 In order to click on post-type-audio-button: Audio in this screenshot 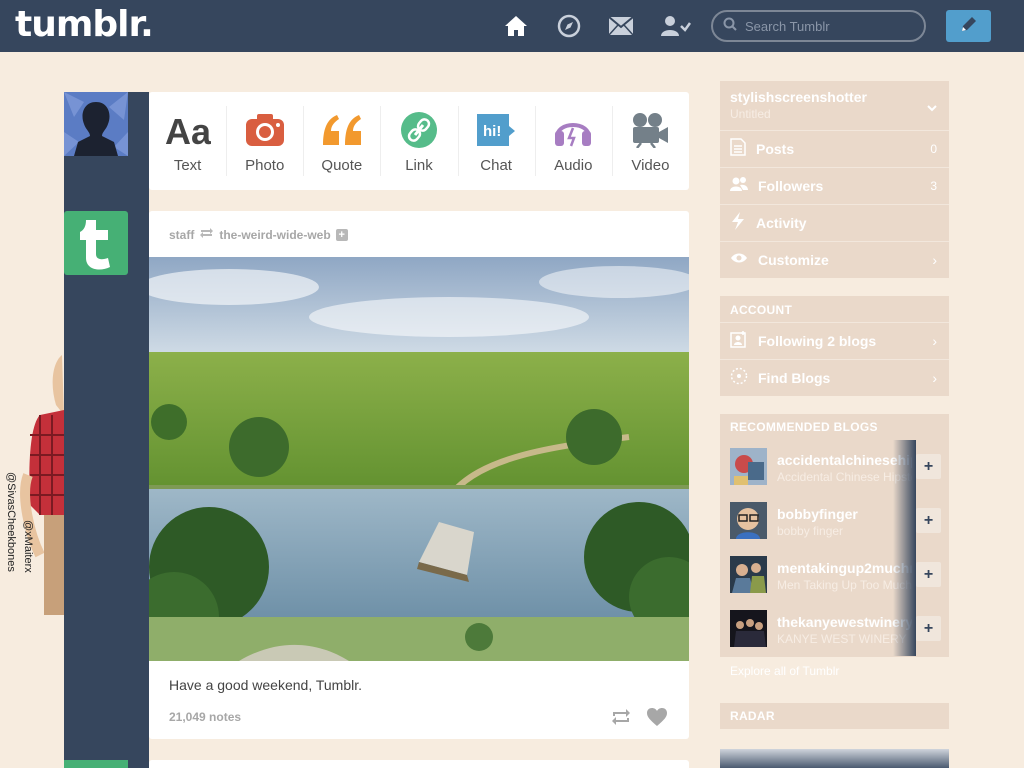, I will do `click(573, 141)`.